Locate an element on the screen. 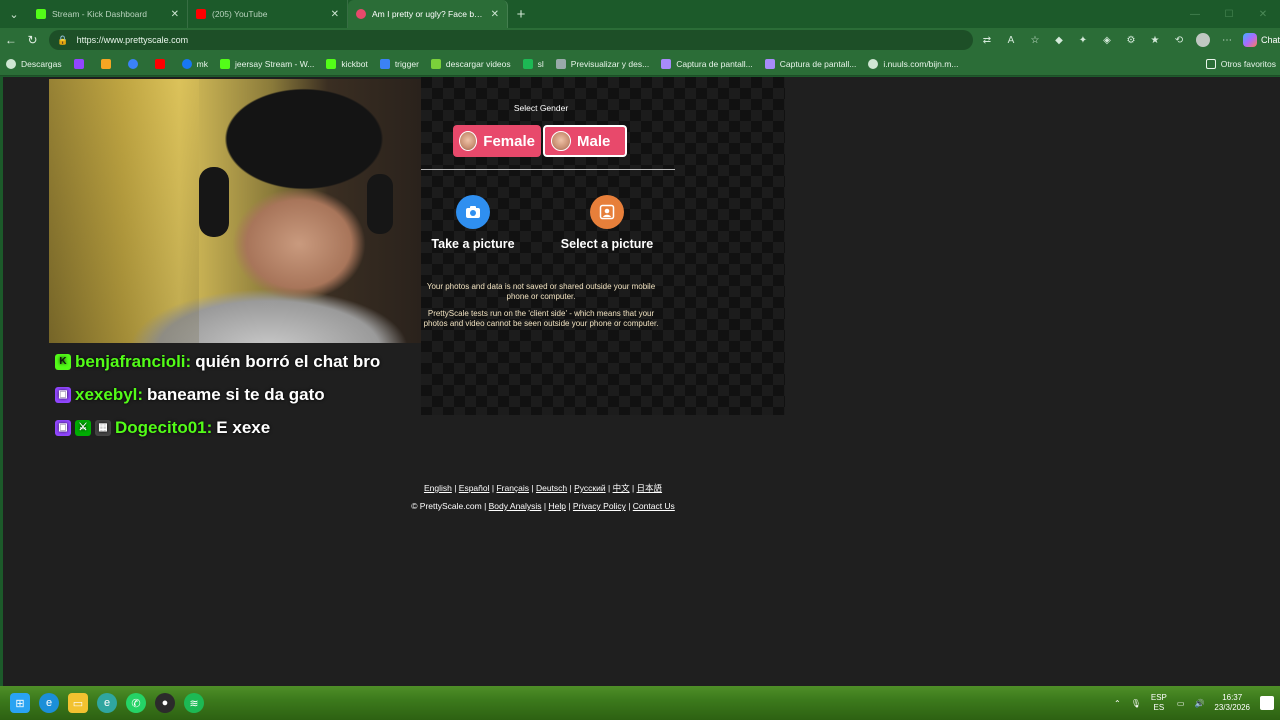 The width and height of the screenshot is (1280, 720). twitch-icon: ▣ is located at coordinates (63, 427).